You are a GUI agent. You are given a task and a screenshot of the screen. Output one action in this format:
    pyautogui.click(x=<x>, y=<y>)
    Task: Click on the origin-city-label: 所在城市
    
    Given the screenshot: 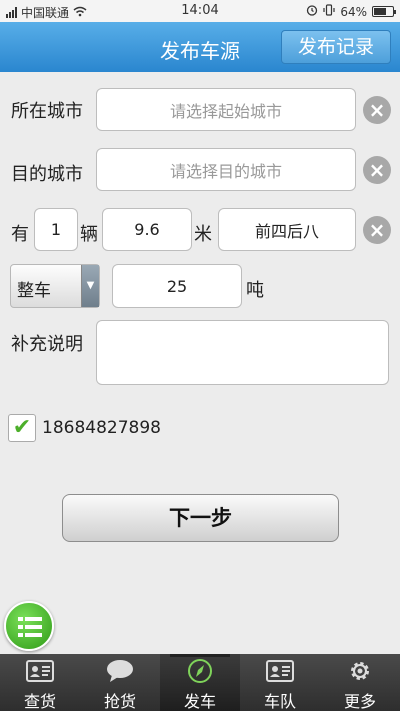 What is the action you would take?
    pyautogui.click(x=47, y=111)
    